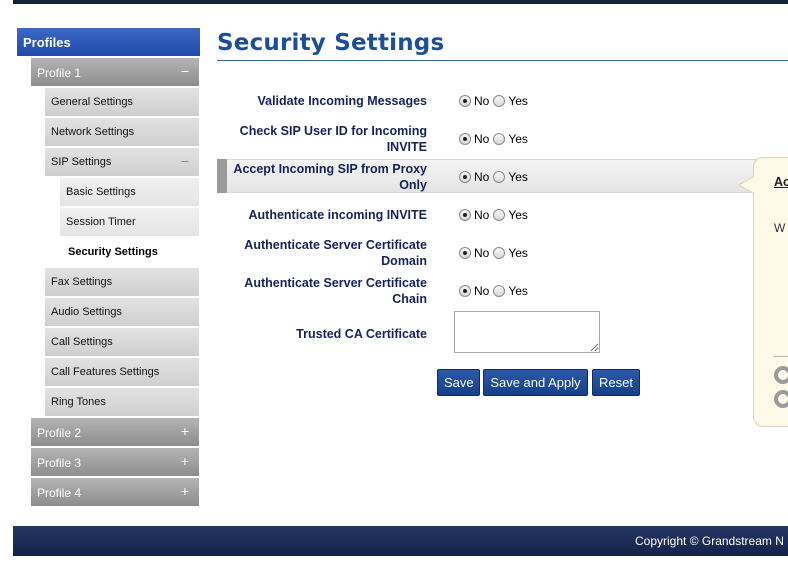  I want to click on sidebar-item-basic-settings: Basic Settings, so click(129, 192).